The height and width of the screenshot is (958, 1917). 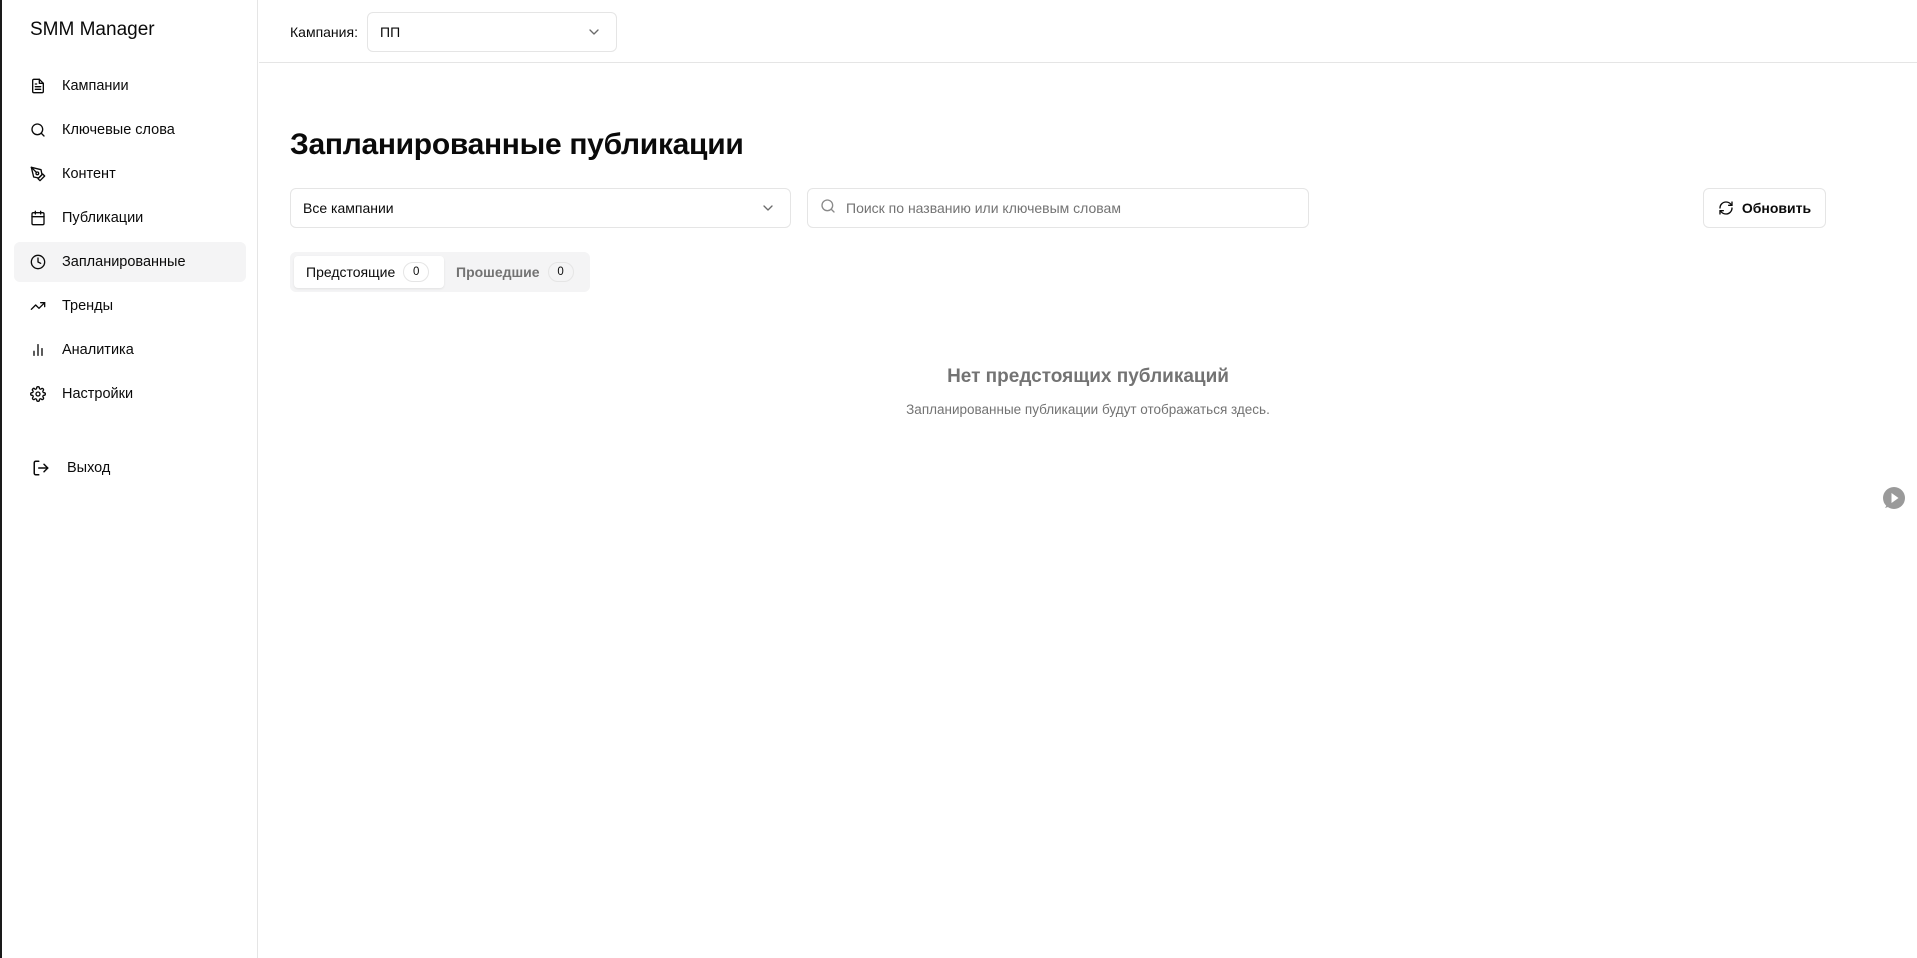 What do you see at coordinates (540, 208) in the screenshot?
I see `campaign-filter-select: Все кампании` at bounding box center [540, 208].